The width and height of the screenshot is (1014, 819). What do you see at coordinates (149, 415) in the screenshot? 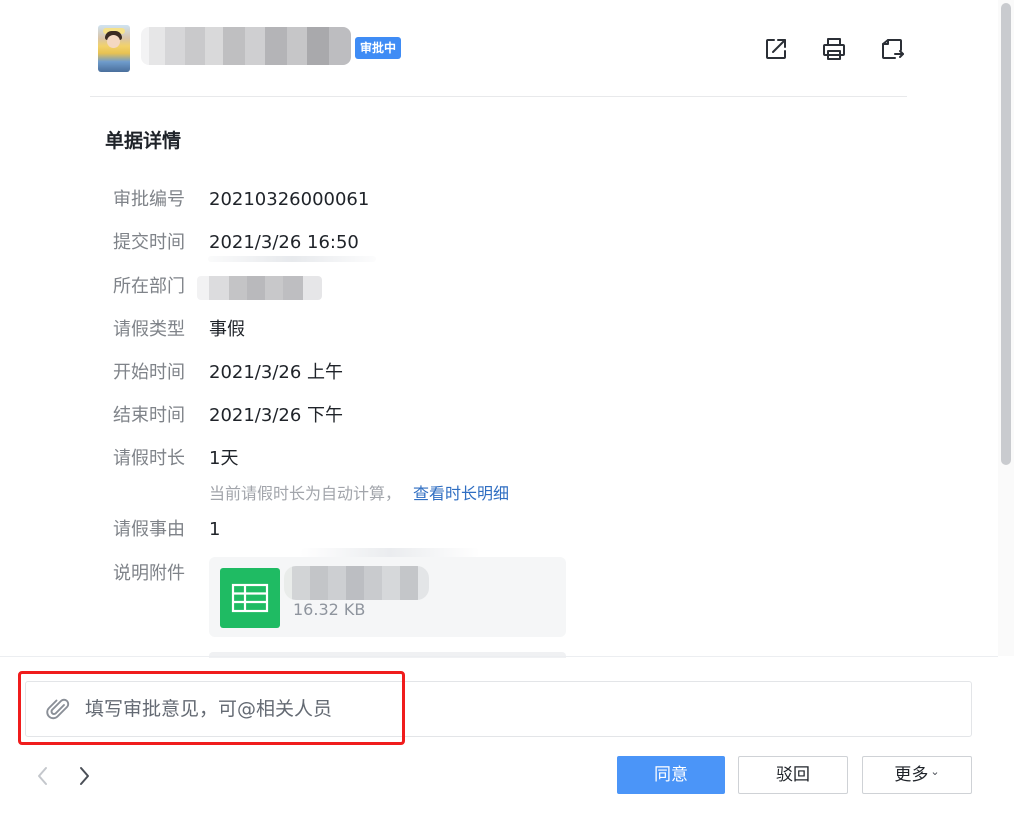
I see `field-label: 结束时间` at bounding box center [149, 415].